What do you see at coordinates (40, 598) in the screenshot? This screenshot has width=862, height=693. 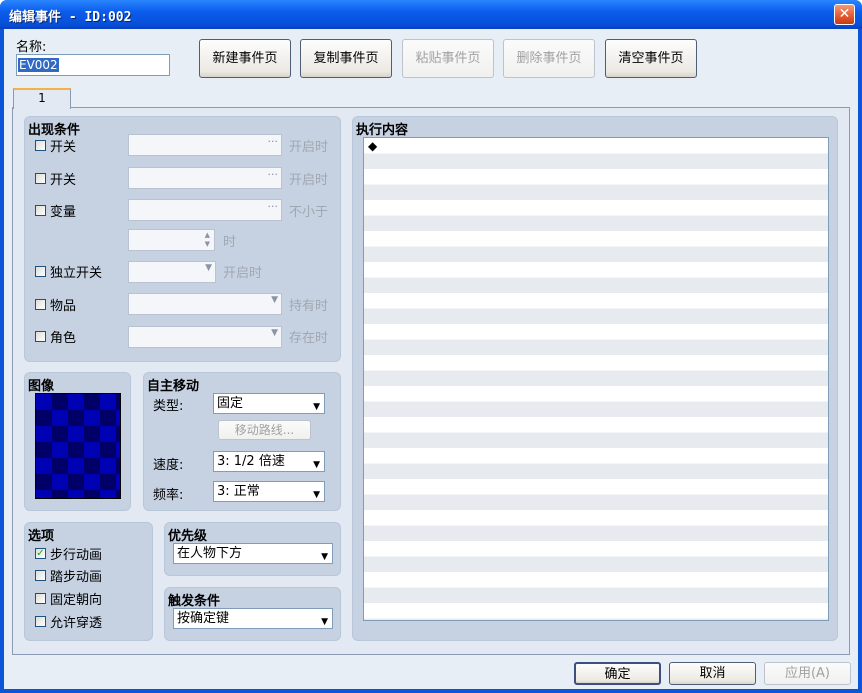 I see `direction-fix-checkbox` at bounding box center [40, 598].